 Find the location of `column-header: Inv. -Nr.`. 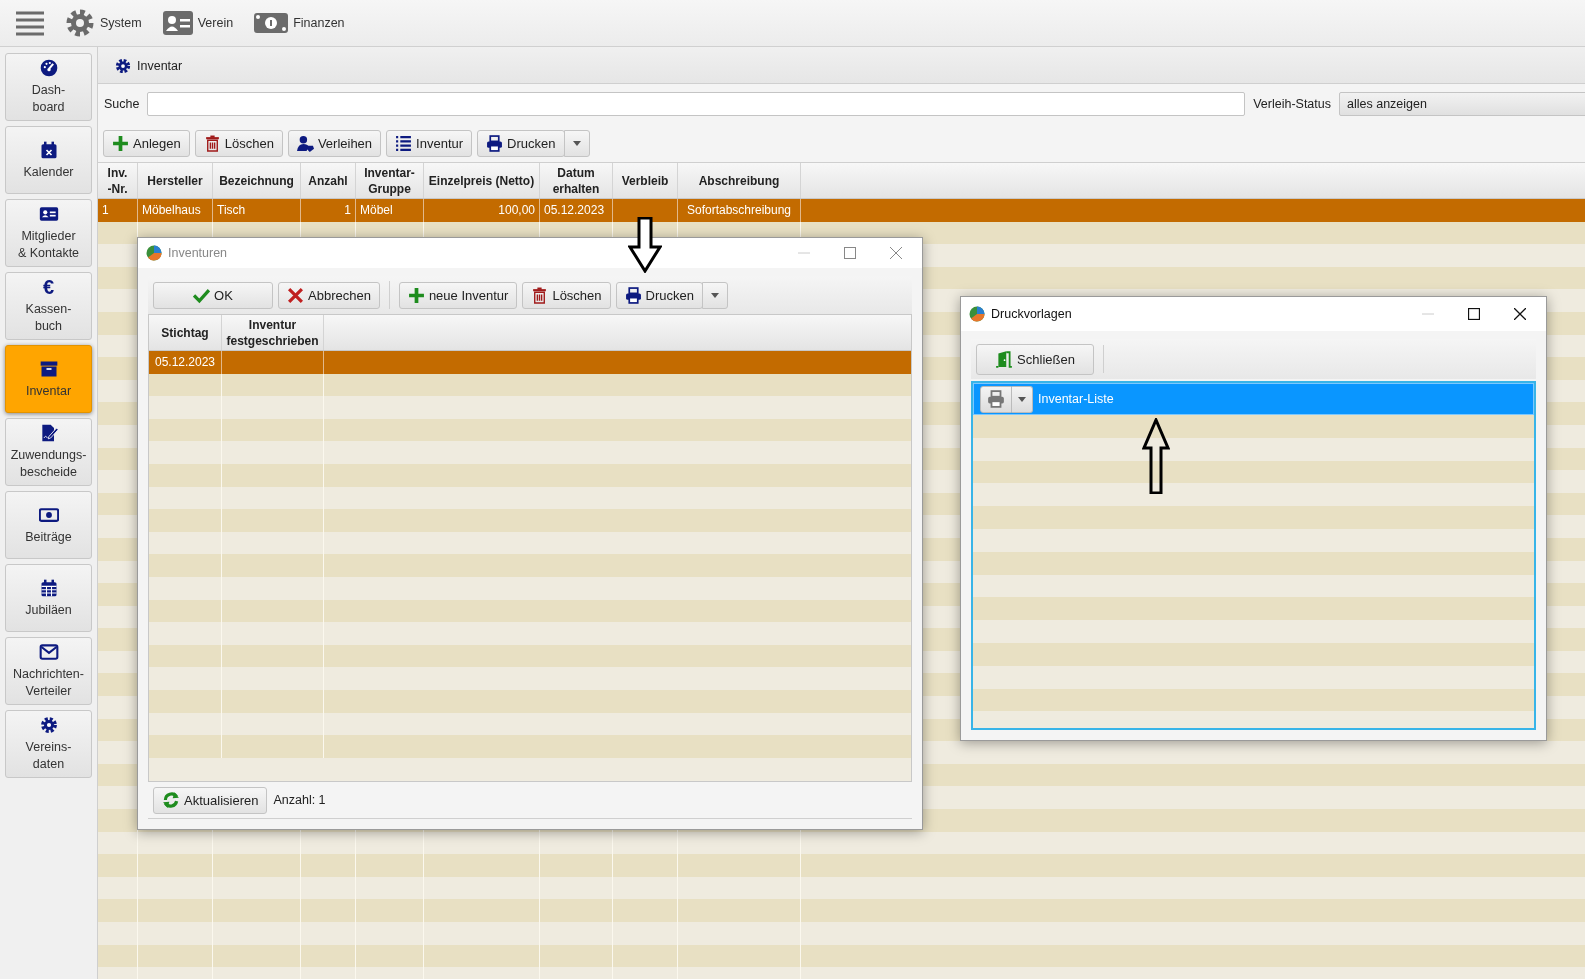

column-header: Inv. -Nr. is located at coordinates (118, 180).